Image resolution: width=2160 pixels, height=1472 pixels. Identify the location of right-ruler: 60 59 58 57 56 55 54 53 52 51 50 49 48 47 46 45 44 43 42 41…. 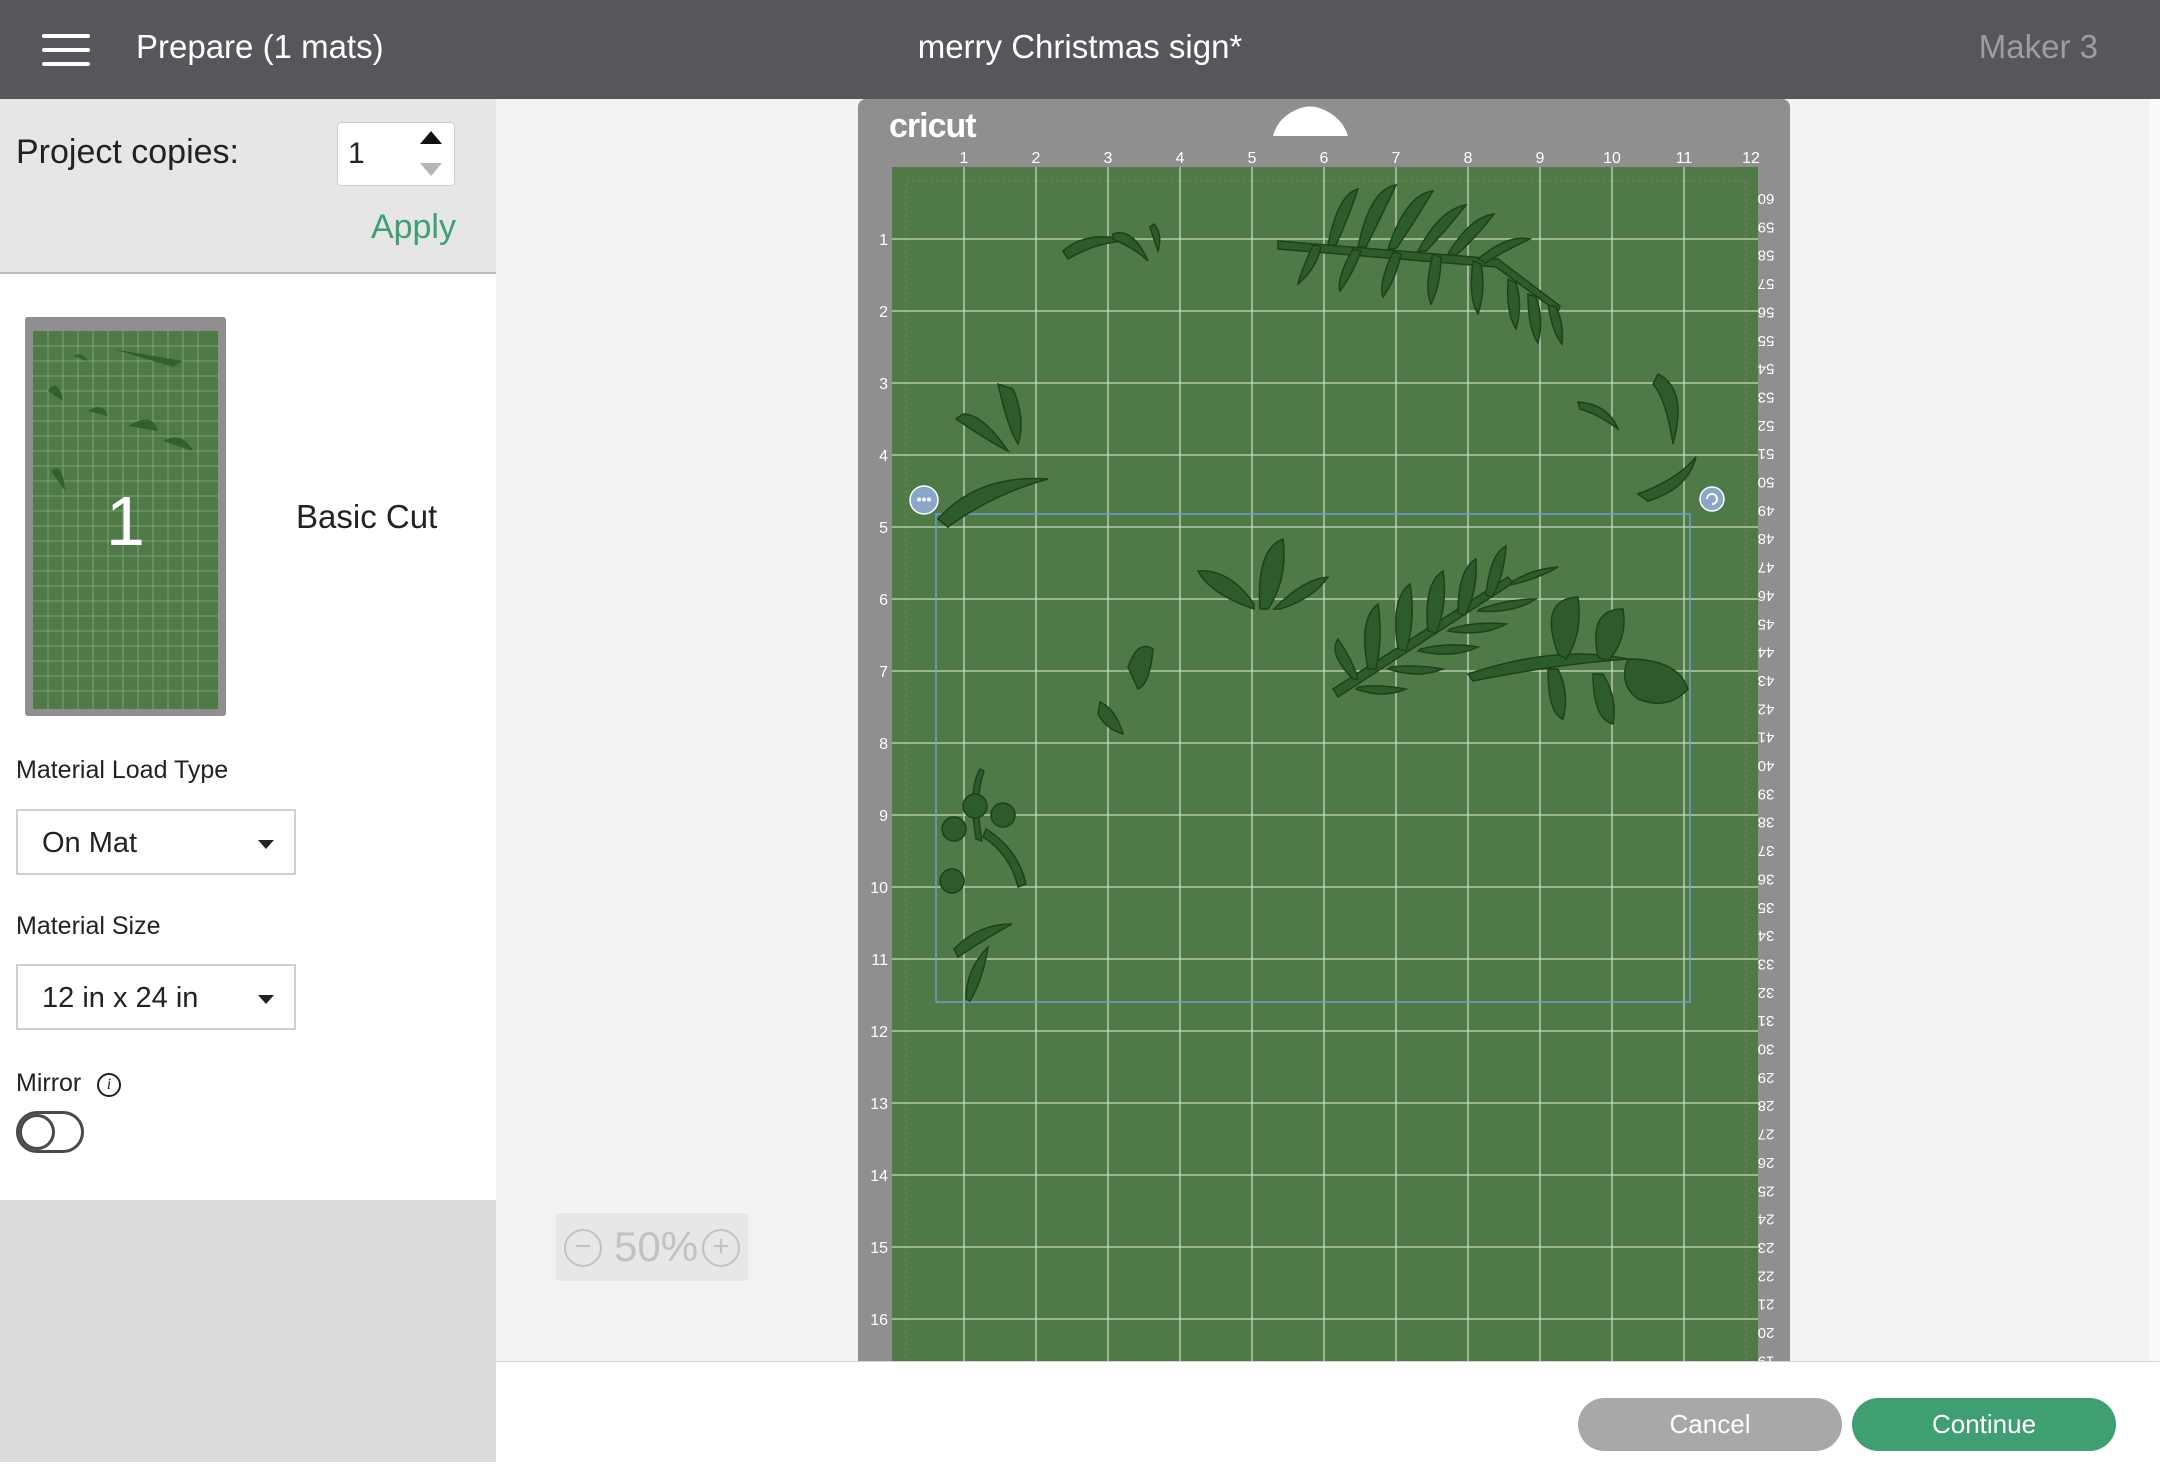
(1766, 775).